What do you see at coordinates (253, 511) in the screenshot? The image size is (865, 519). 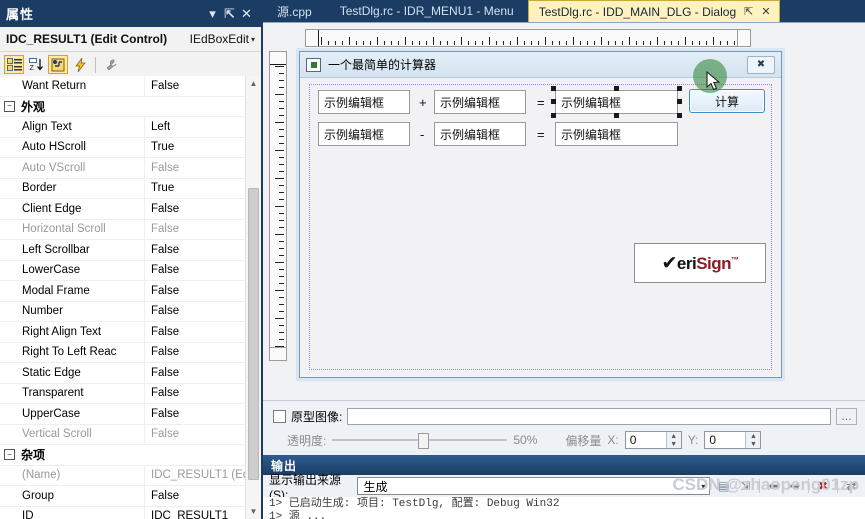 I see `scroll-down-icon: ▼` at bounding box center [253, 511].